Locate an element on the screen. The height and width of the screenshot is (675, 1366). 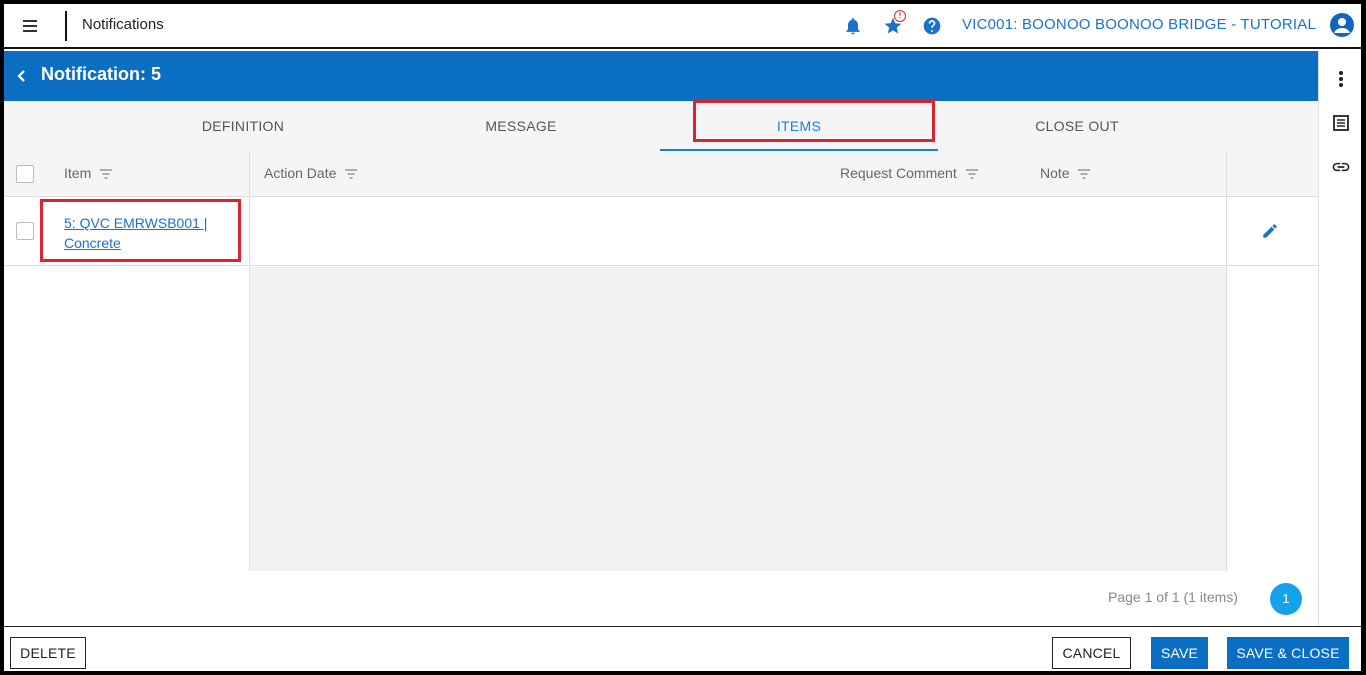
hamburger-menu-icon is located at coordinates (30, 26).